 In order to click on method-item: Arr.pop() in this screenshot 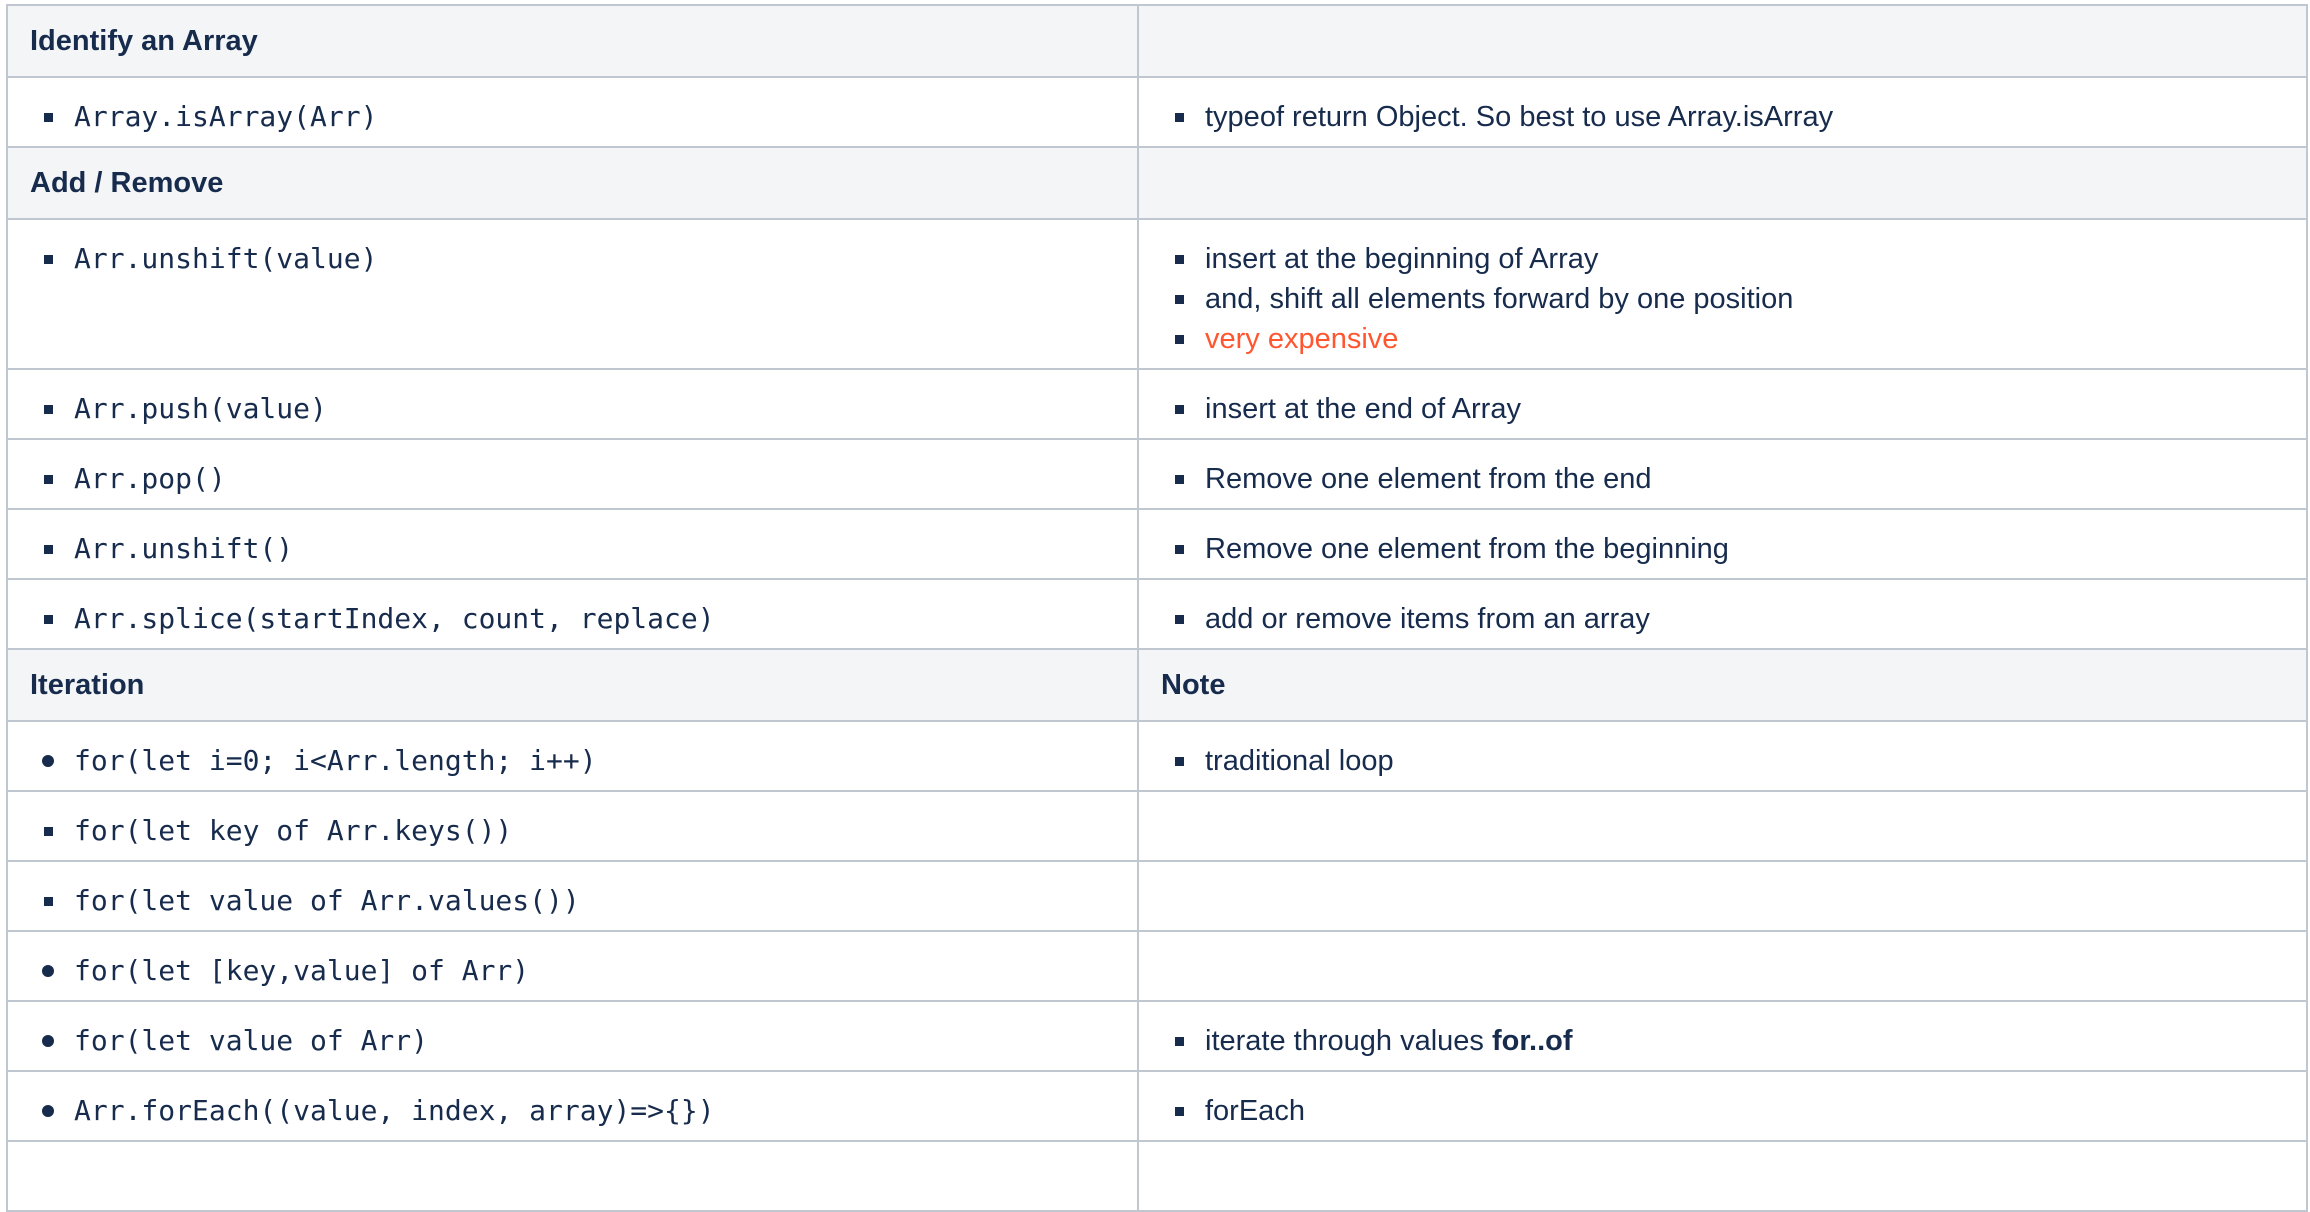, I will do `click(572, 479)`.